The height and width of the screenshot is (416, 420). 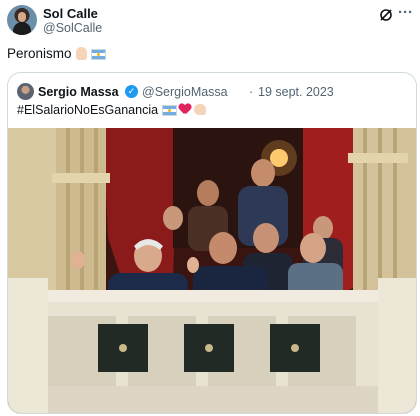 I want to click on tweet-header: Sol Calle @SolCalle ···, so click(x=210, y=22).